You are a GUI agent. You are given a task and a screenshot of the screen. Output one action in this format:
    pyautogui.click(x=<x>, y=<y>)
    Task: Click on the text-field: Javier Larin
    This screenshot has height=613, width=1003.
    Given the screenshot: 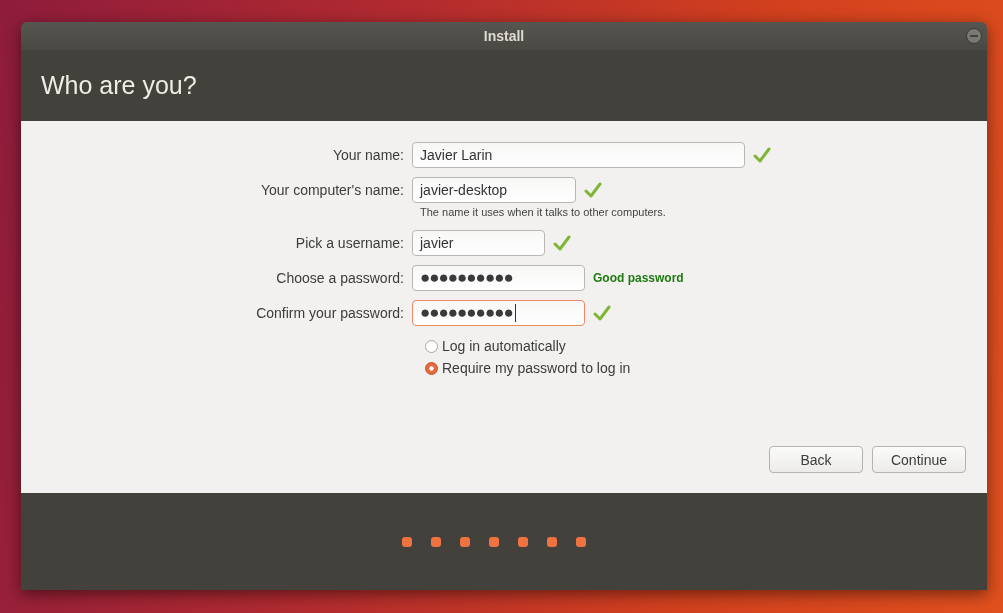 What is the action you would take?
    pyautogui.click(x=578, y=155)
    